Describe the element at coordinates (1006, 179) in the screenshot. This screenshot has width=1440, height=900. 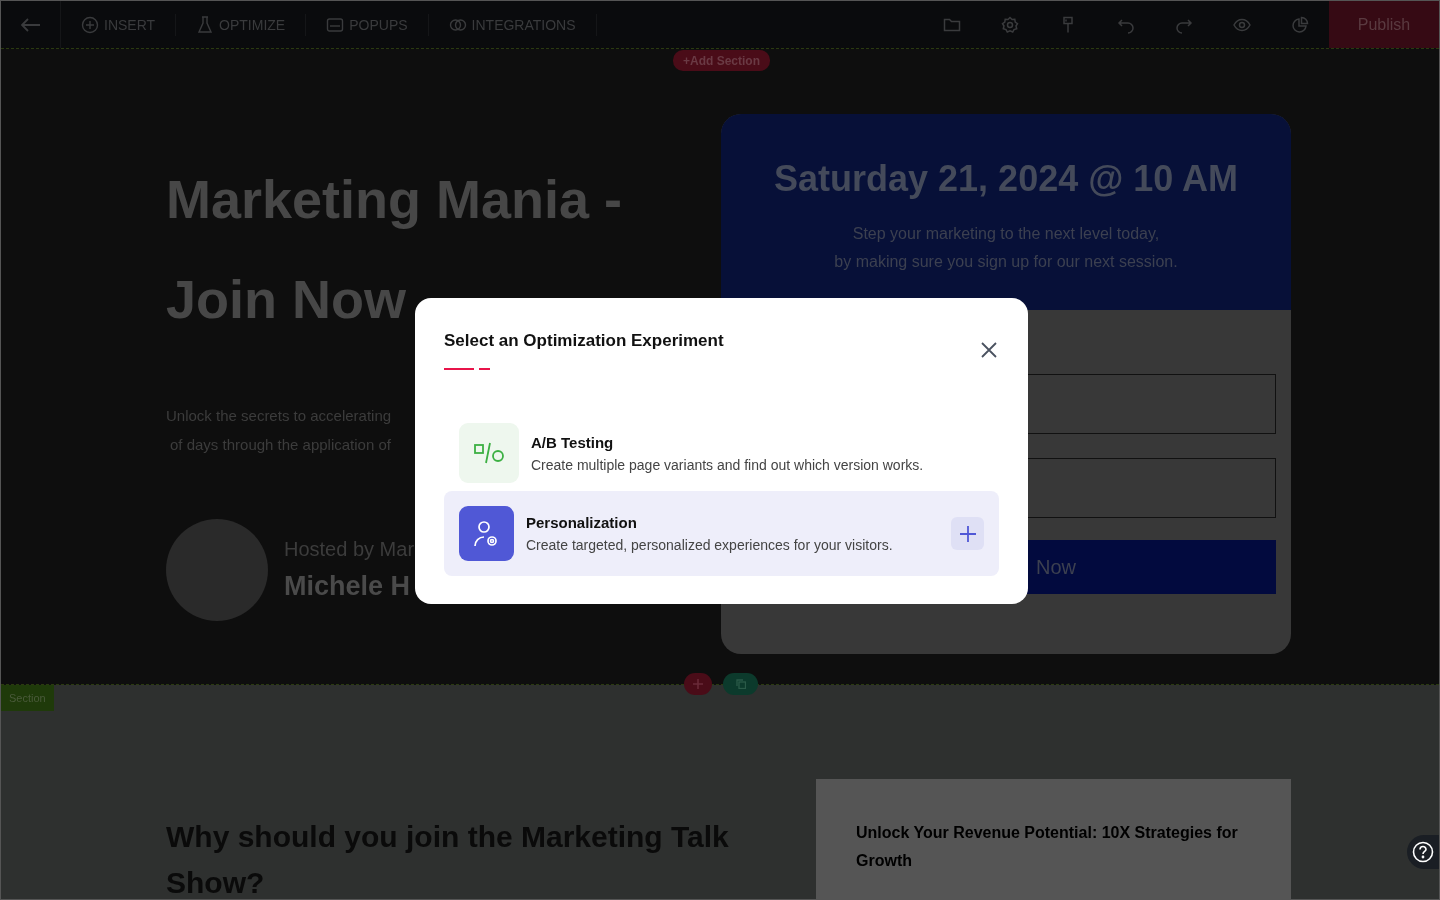
I see `event-date: Saturday 21, 2024 @ 10 AM` at that location.